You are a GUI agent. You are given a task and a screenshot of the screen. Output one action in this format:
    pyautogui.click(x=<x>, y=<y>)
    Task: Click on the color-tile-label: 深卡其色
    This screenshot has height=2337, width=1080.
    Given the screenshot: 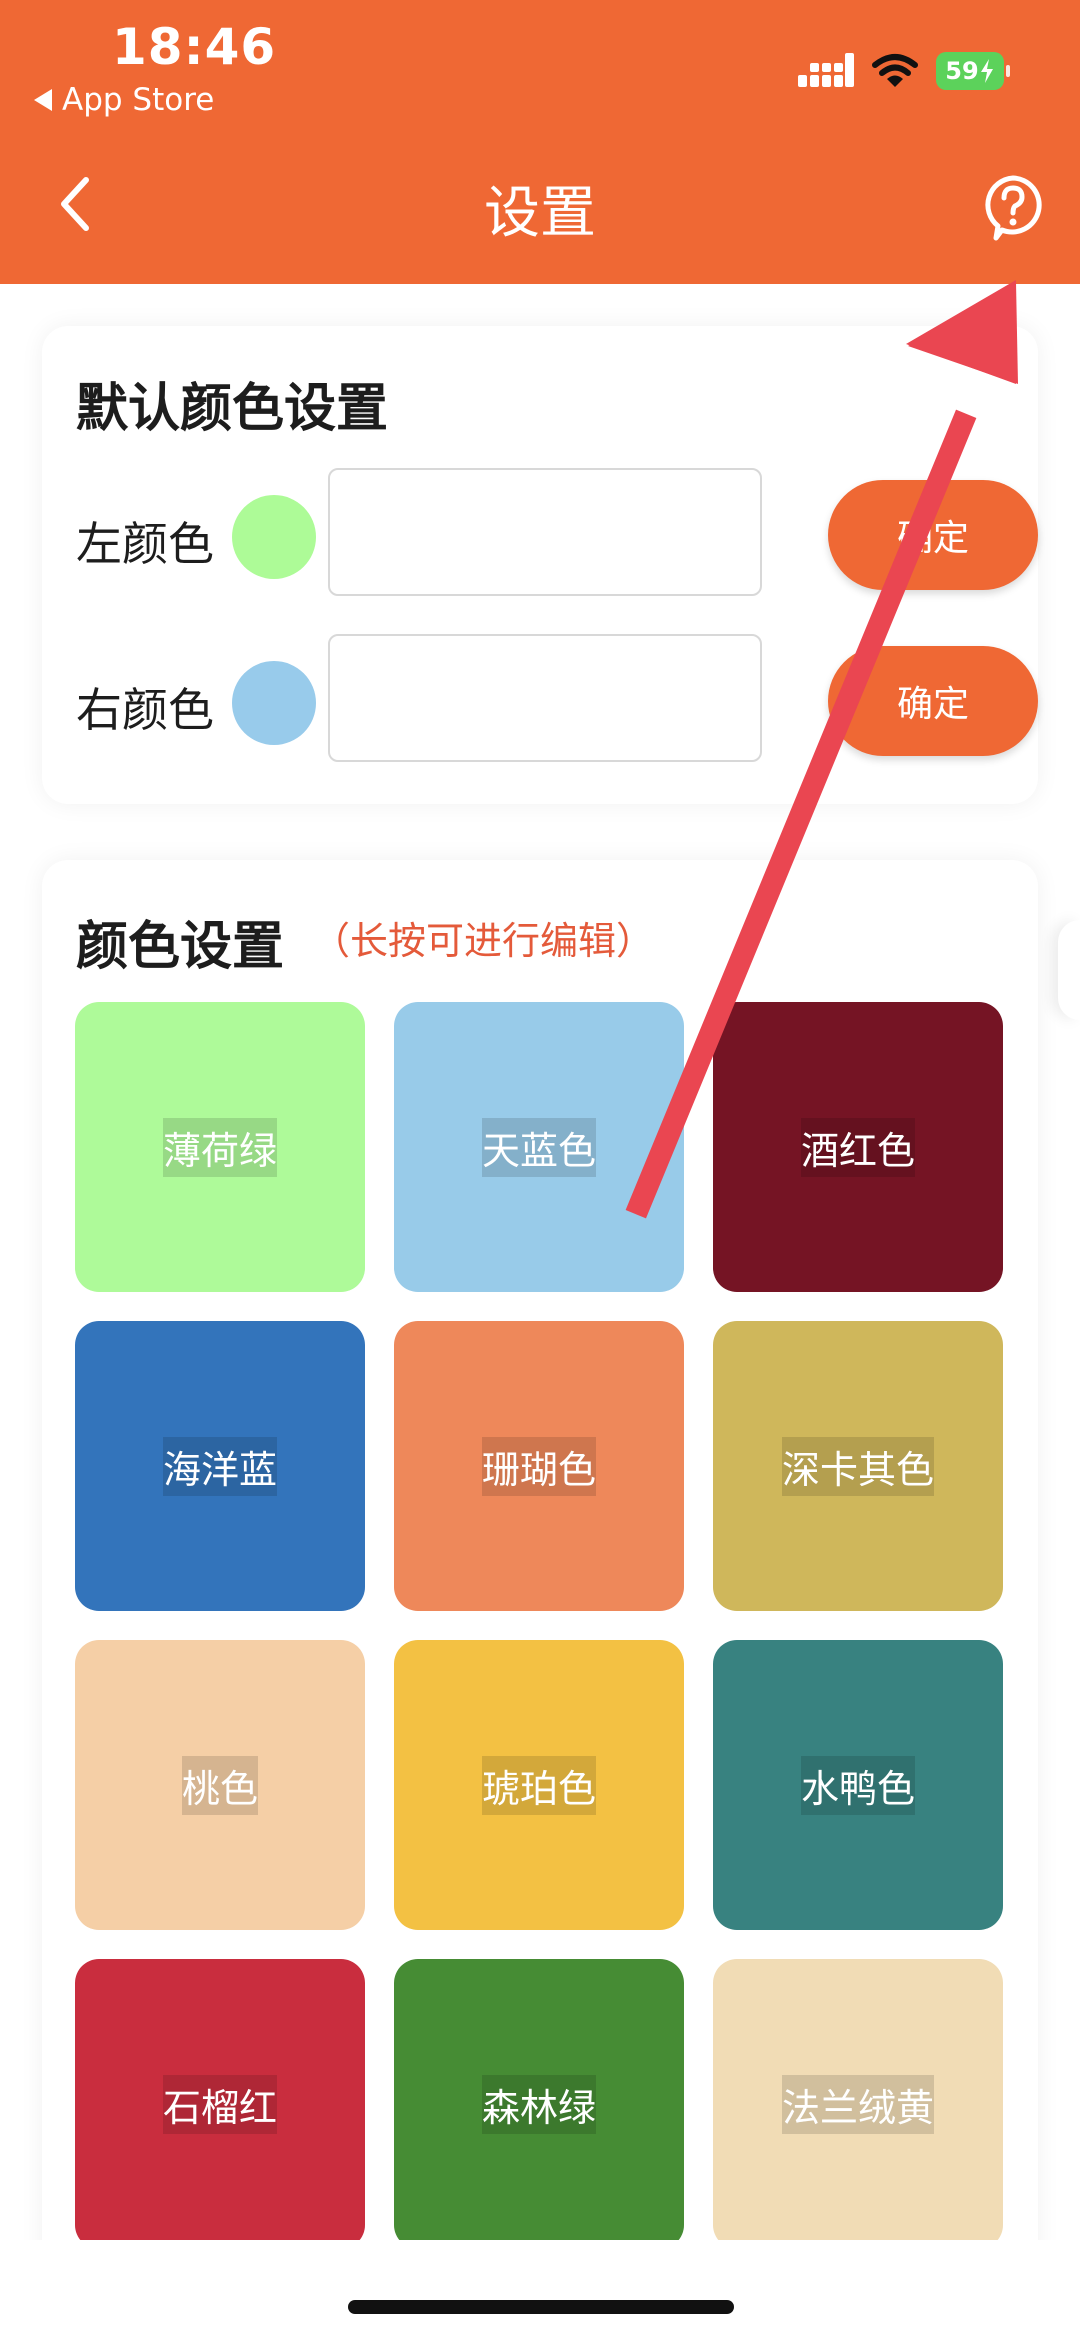 What is the action you would take?
    pyautogui.click(x=857, y=1466)
    